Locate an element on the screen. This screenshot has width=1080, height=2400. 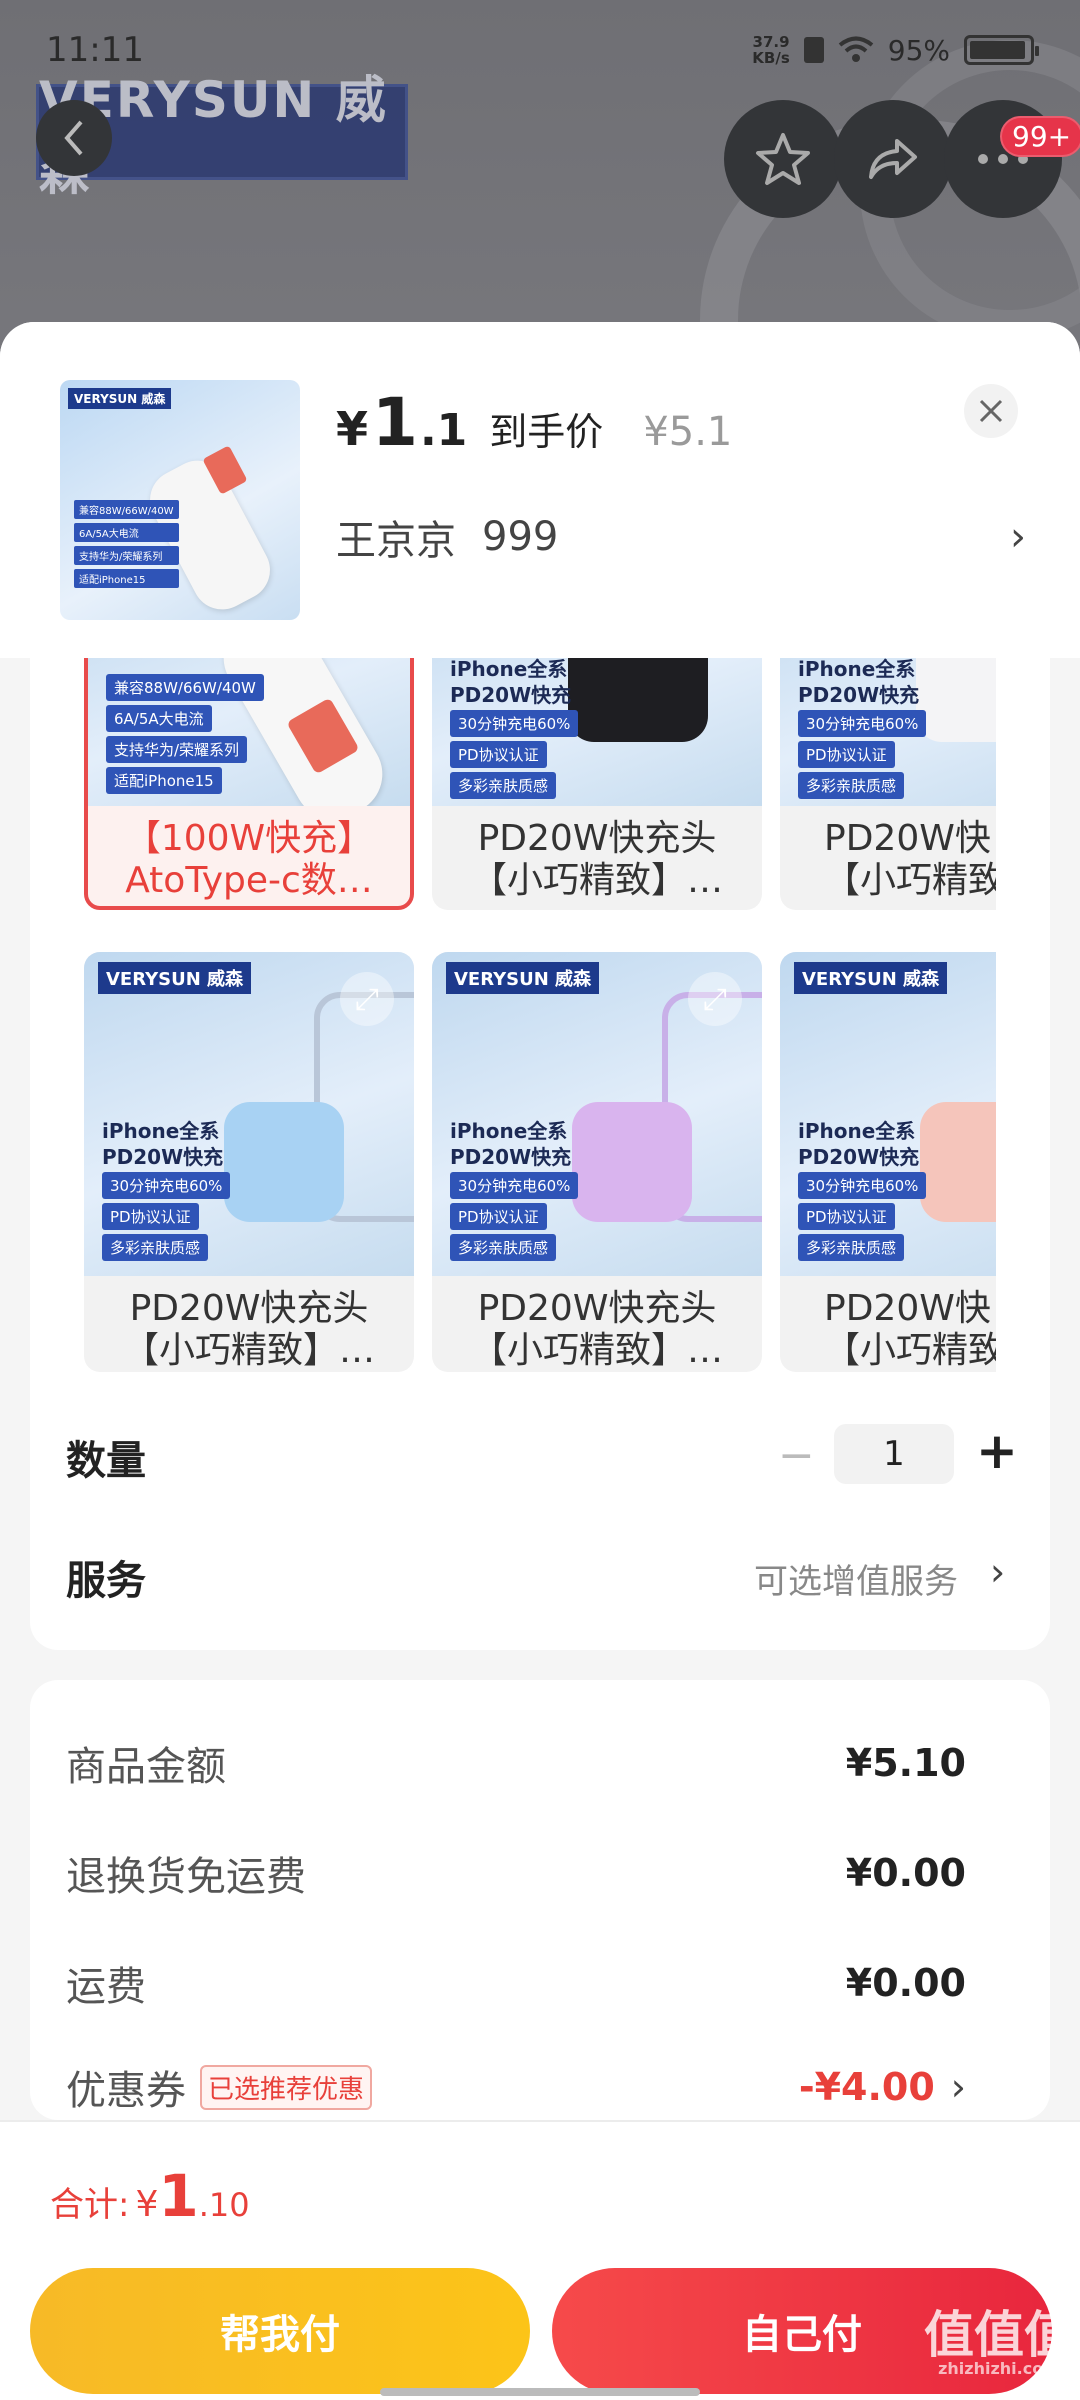
thumb-tag: 适配iPhone15 is located at coordinates (126, 578).